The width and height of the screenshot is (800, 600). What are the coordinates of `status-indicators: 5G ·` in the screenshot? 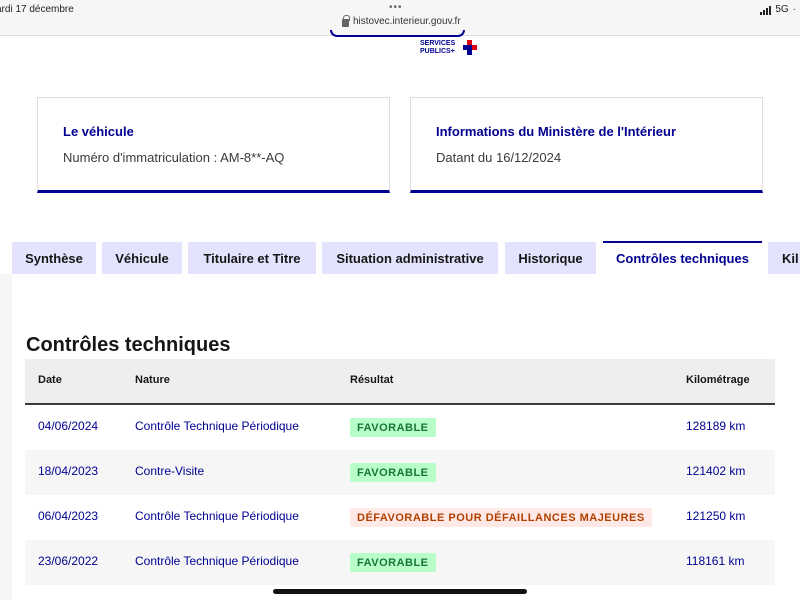 It's located at (778, 9).